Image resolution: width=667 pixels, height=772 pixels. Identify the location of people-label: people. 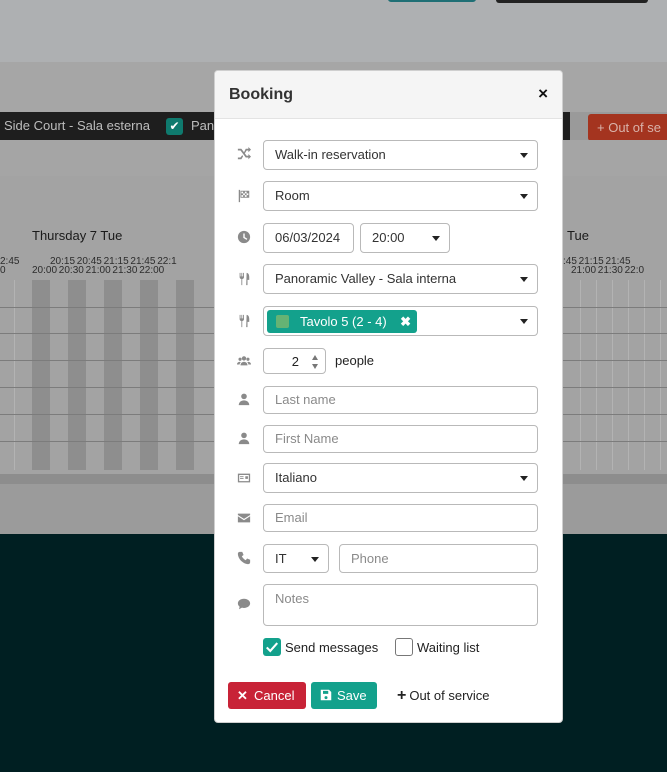
(355, 360).